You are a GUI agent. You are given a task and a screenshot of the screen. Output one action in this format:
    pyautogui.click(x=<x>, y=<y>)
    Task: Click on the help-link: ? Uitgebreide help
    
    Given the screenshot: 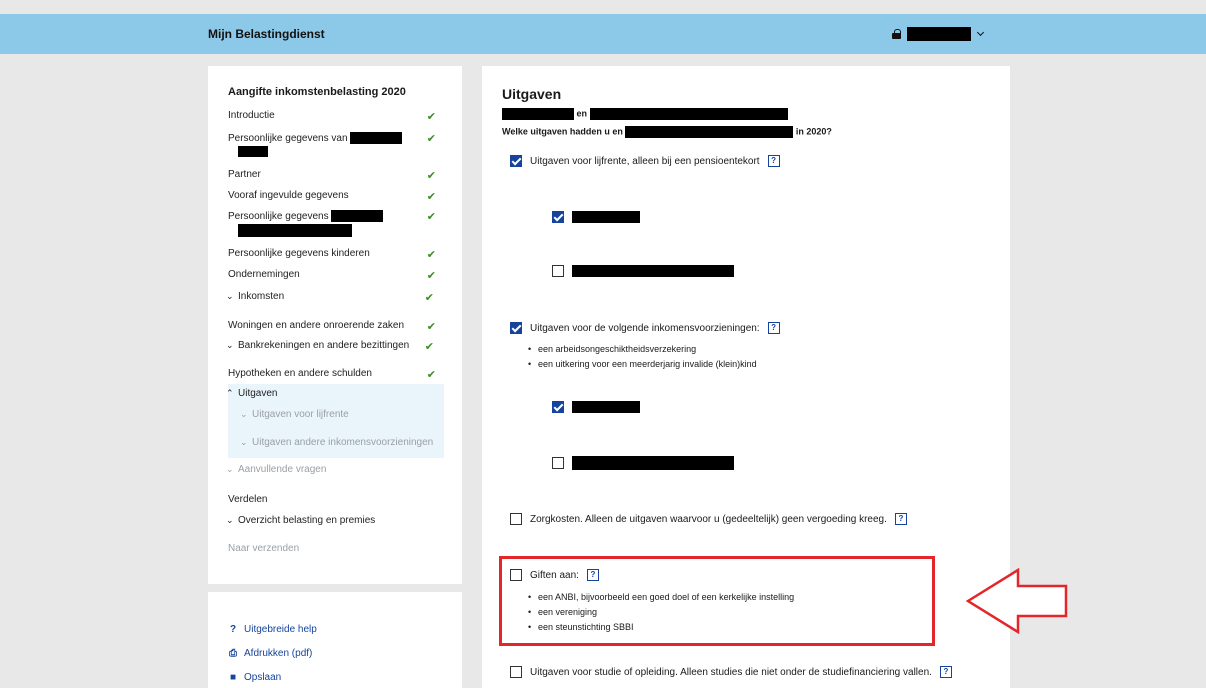 What is the action you would take?
    pyautogui.click(x=272, y=629)
    